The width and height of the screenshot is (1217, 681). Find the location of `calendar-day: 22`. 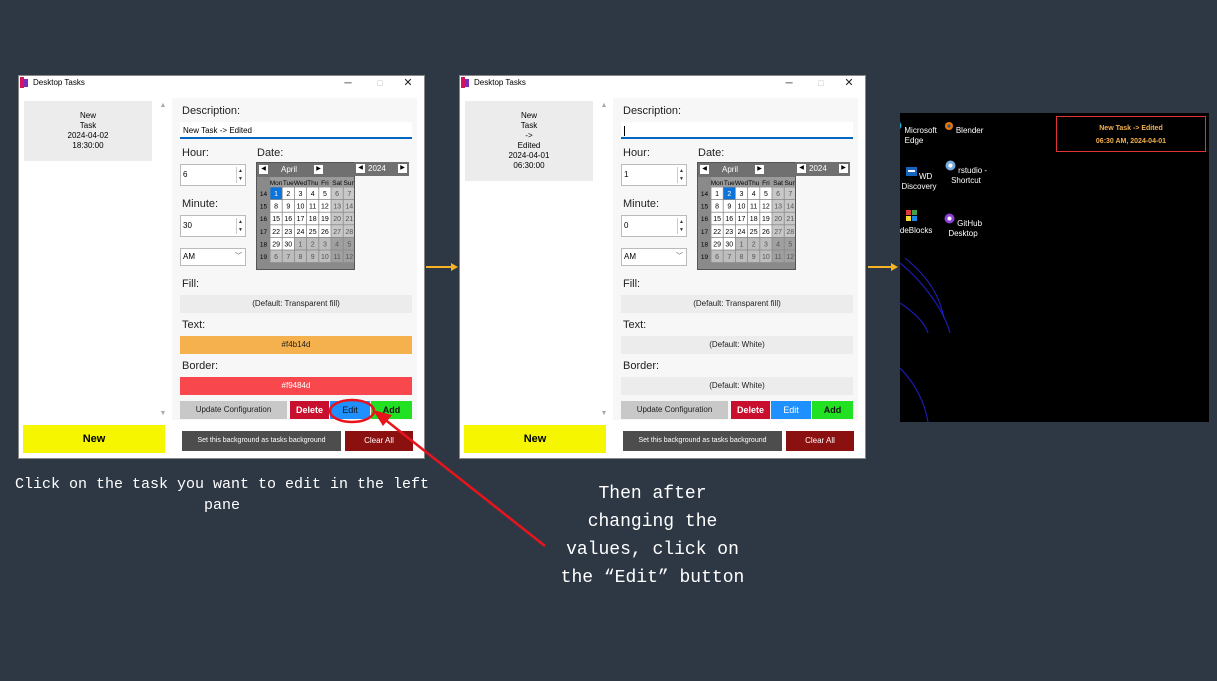

calendar-day: 22 is located at coordinates (276, 232).